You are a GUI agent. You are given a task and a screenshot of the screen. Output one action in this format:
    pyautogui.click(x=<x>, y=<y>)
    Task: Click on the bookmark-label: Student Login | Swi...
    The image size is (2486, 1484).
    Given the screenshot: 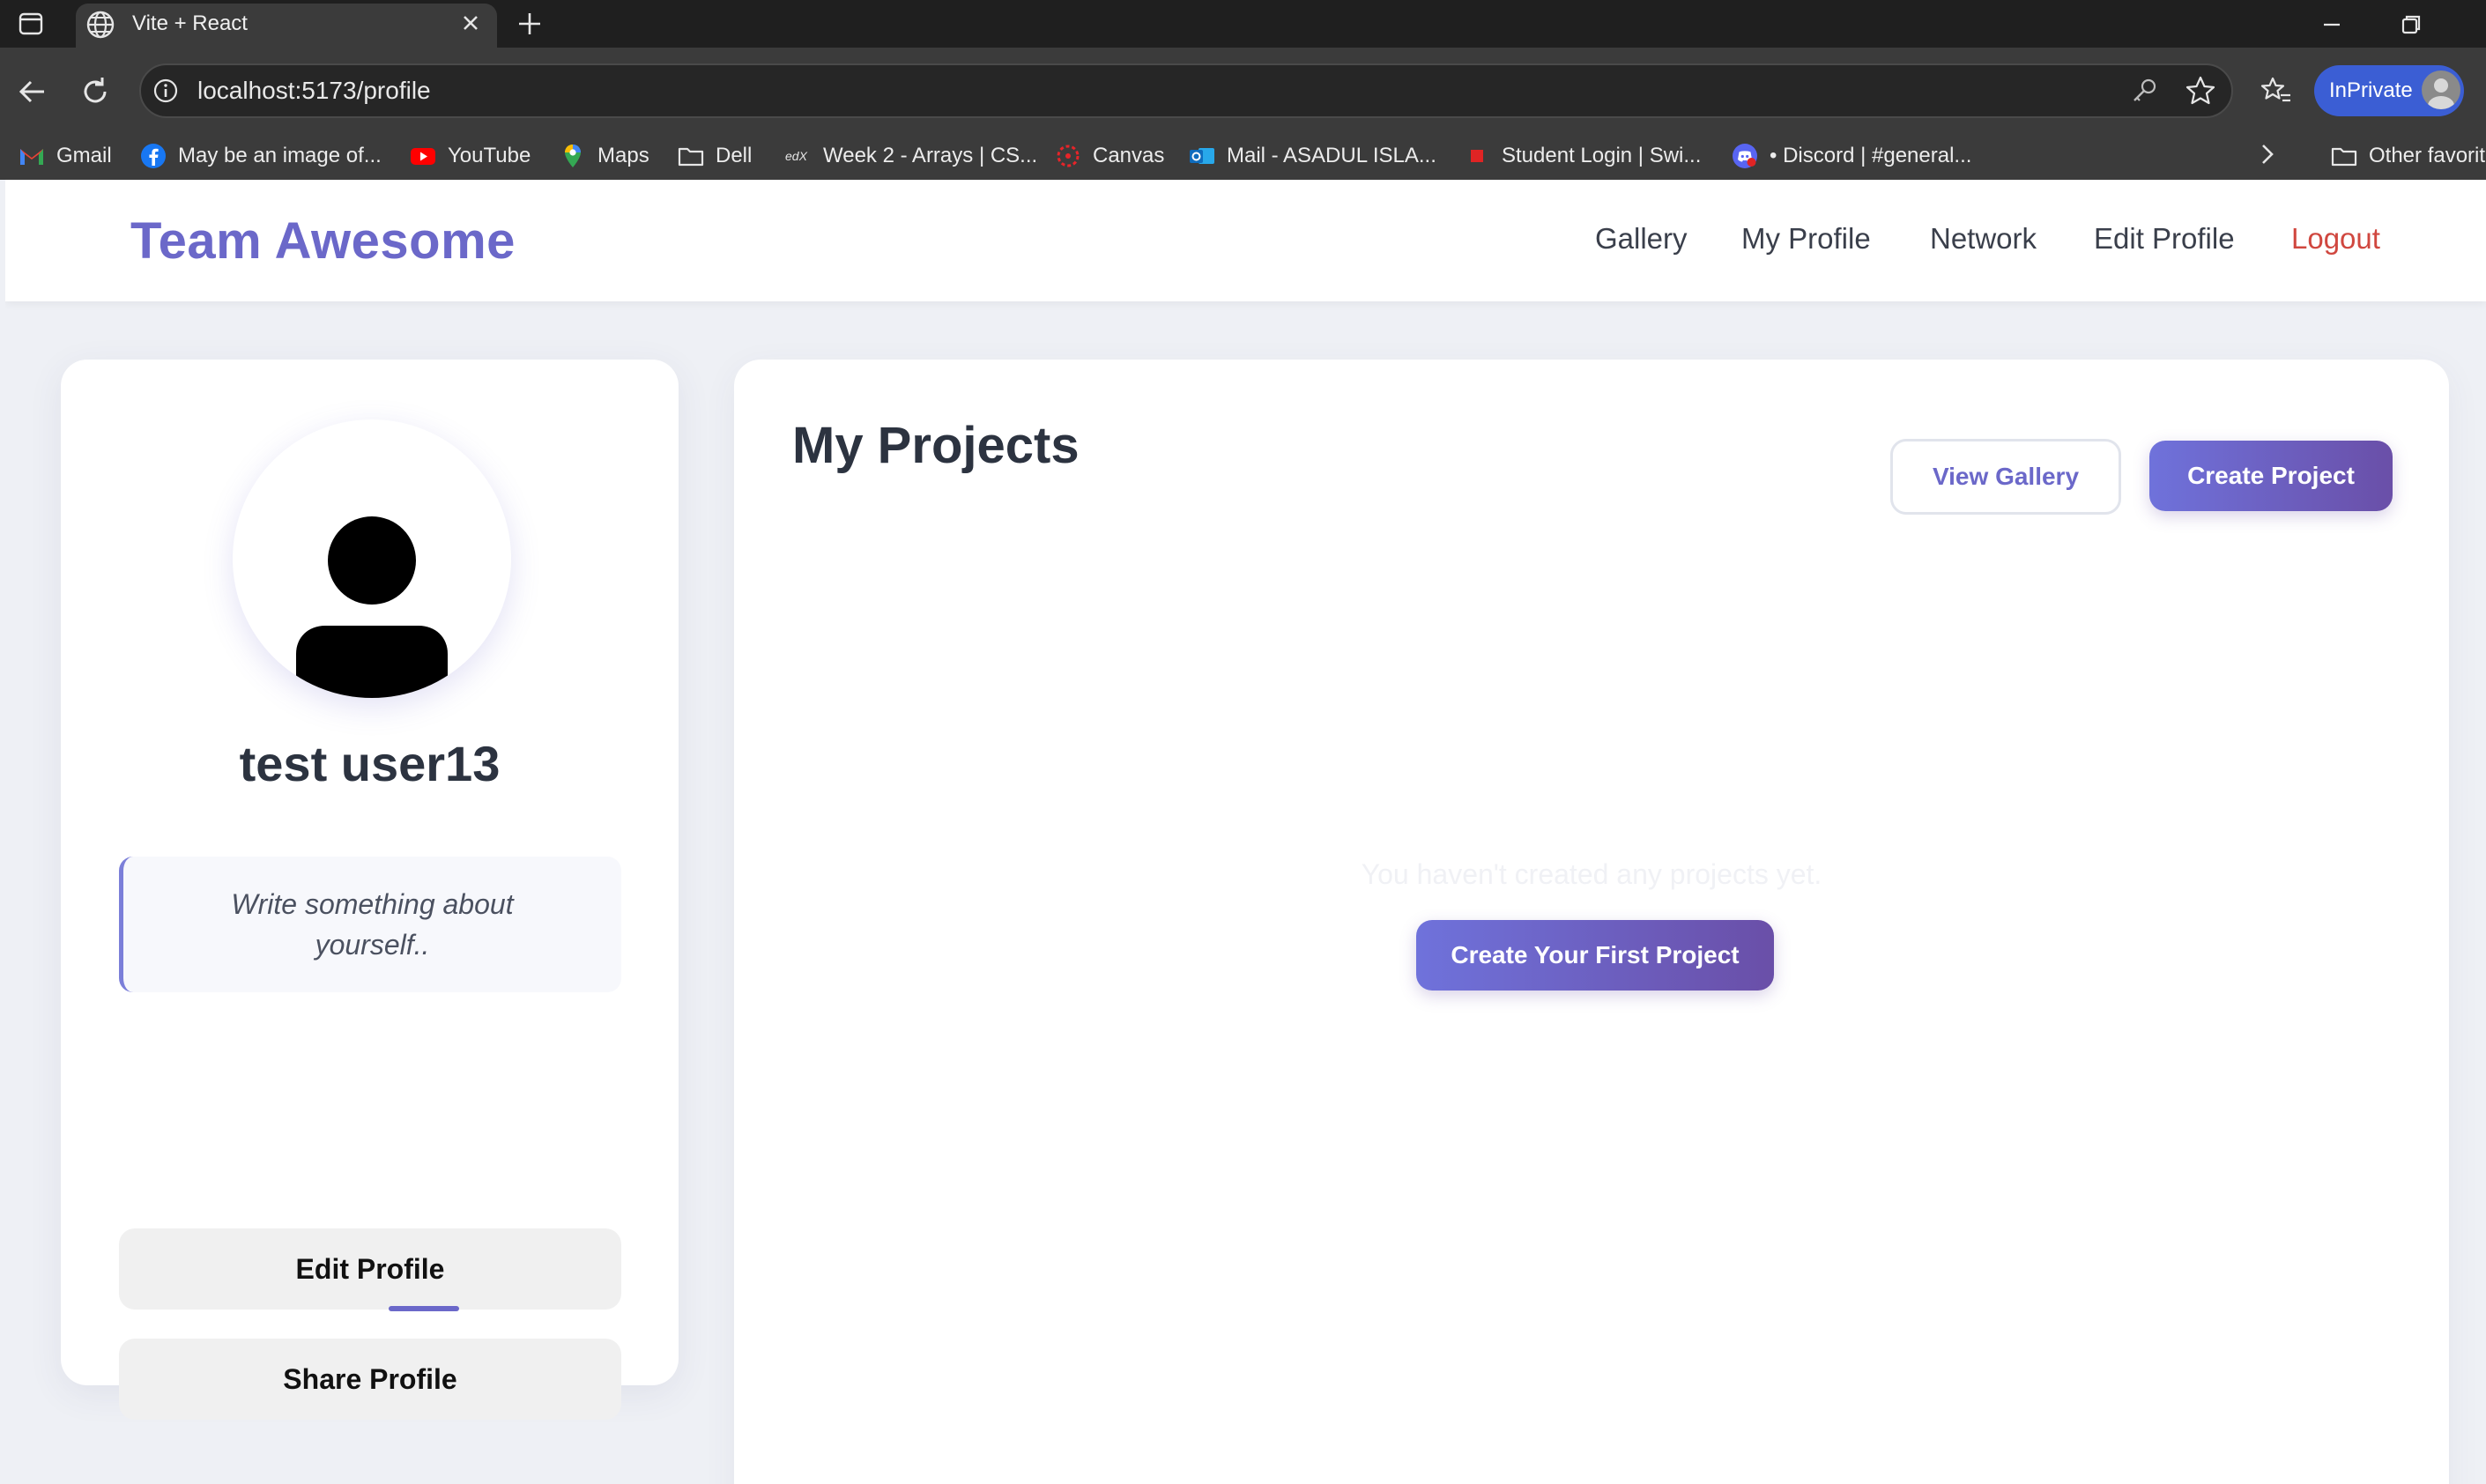 What is the action you would take?
    pyautogui.click(x=1602, y=155)
    